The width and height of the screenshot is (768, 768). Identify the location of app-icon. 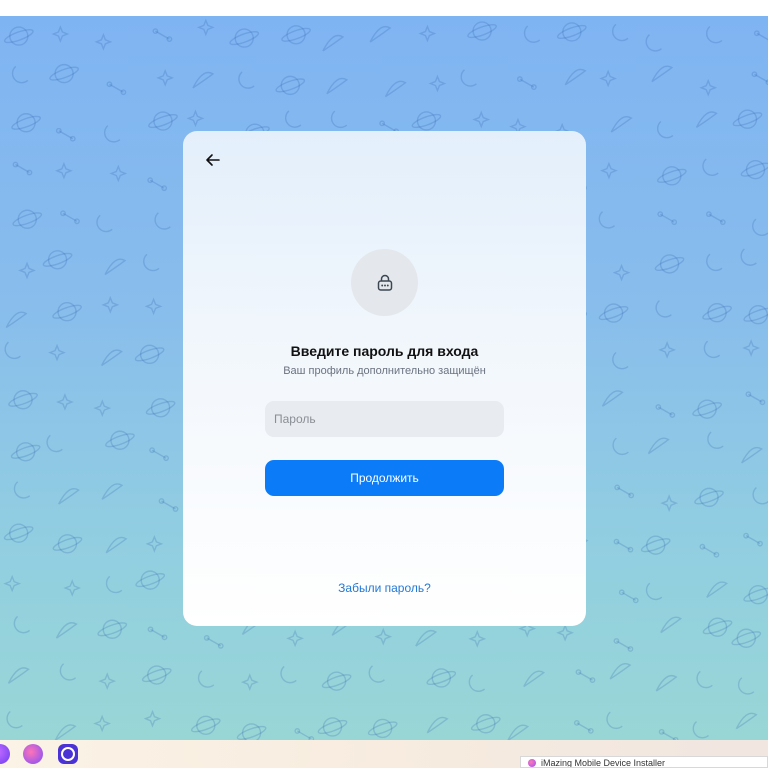
(532, 763).